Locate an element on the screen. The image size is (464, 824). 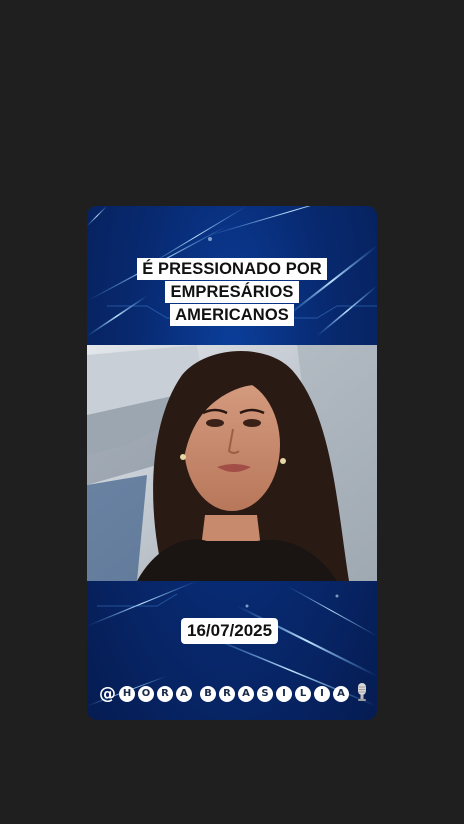
headline: É PRESSIONADO POR EMPRESÁRIOS AMERICANOS is located at coordinates (232, 292).